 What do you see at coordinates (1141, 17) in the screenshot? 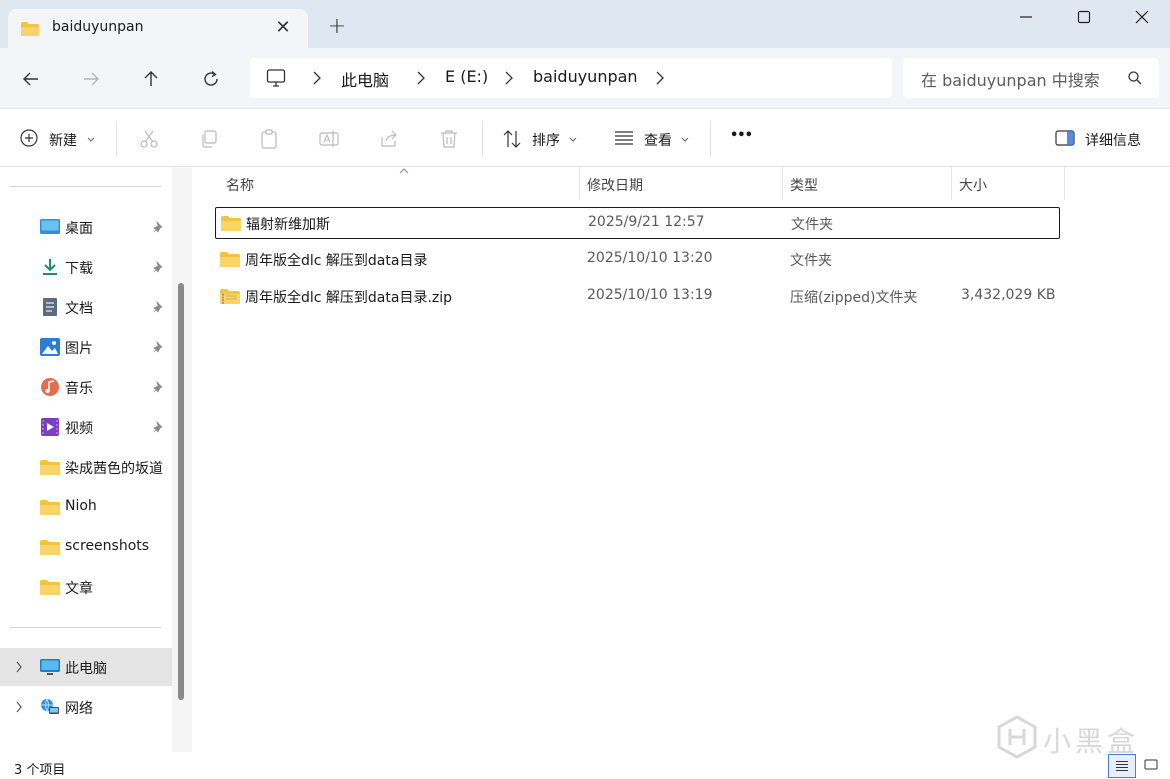
I see `close-window-button` at bounding box center [1141, 17].